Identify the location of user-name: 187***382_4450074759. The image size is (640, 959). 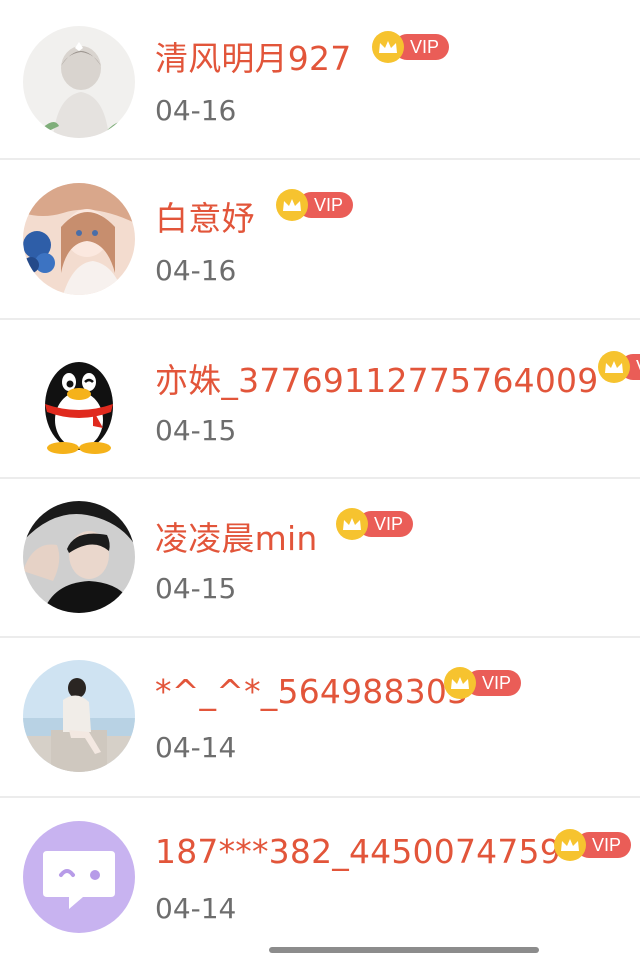
(358, 851).